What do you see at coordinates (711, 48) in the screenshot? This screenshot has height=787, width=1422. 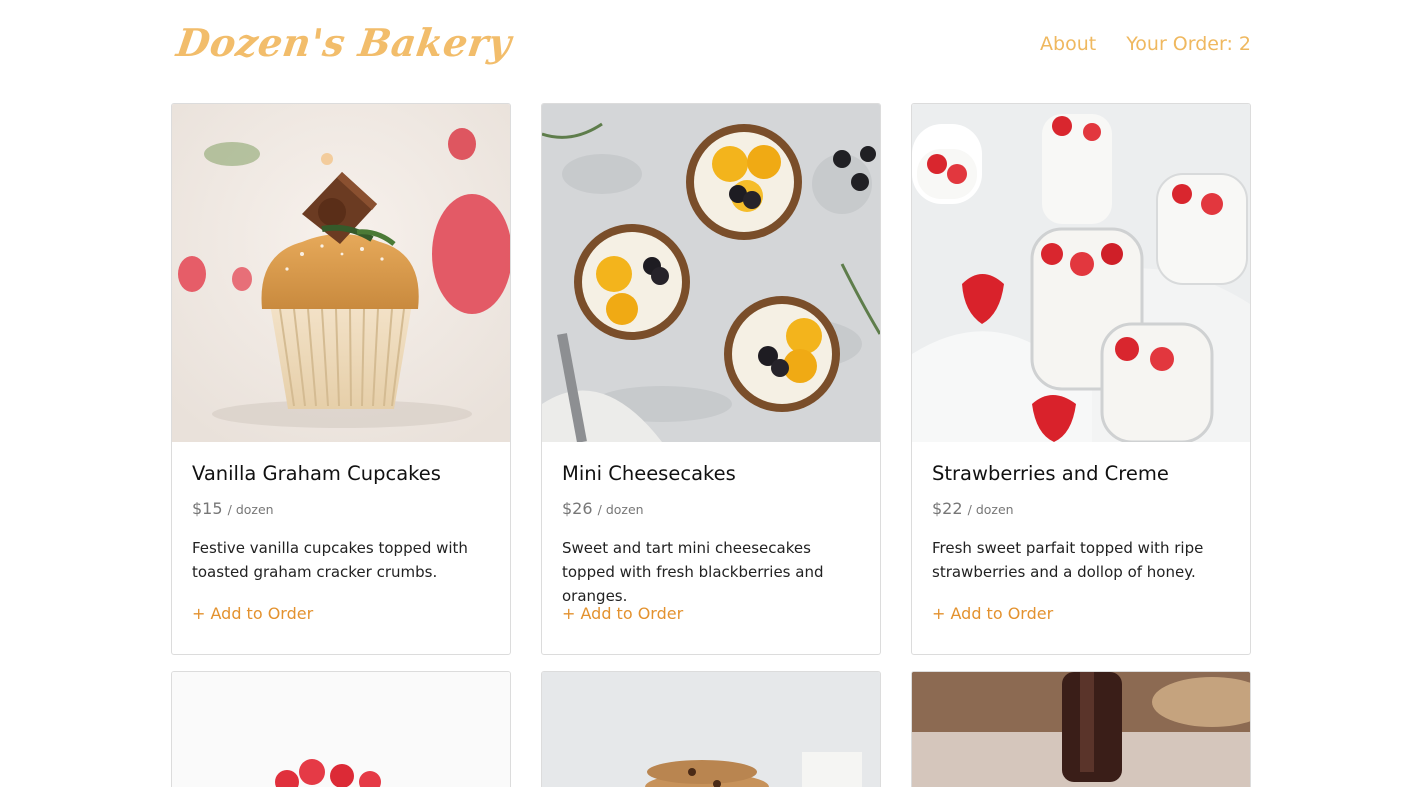 I see `site-header: Dozen's Bakery About Your Order: 2` at bounding box center [711, 48].